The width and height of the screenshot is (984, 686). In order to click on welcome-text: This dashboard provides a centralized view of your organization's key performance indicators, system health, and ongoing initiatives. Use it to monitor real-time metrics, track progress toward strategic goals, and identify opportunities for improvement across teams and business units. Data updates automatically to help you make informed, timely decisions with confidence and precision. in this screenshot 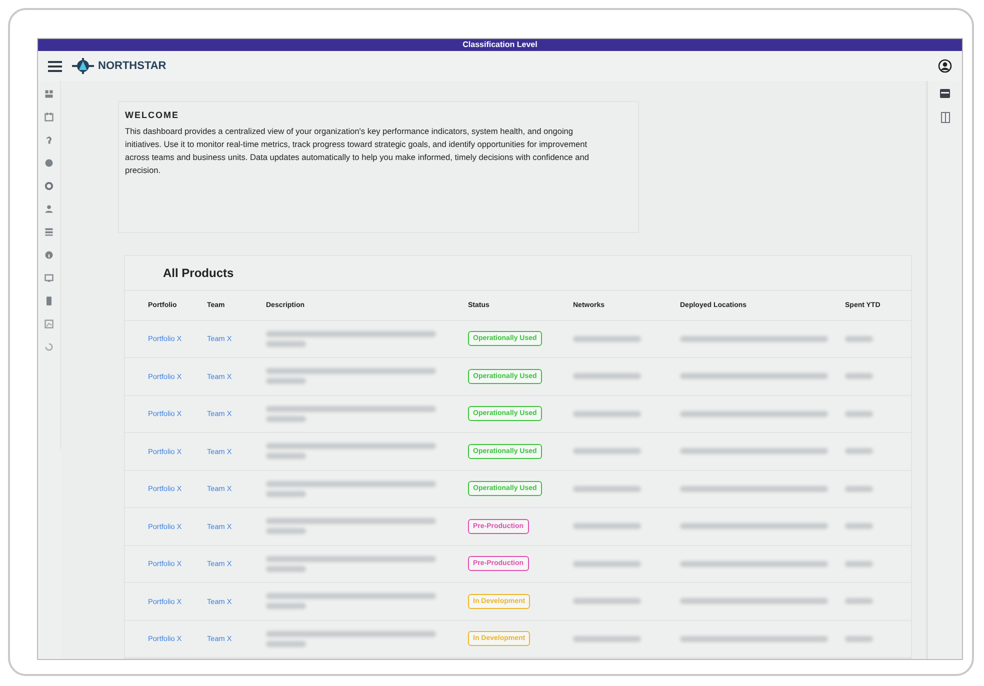, I will do `click(357, 151)`.